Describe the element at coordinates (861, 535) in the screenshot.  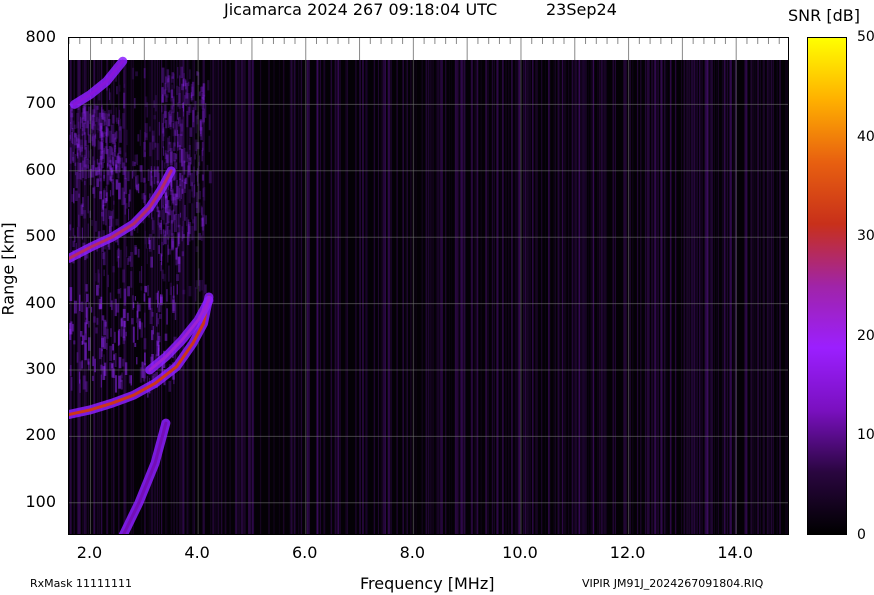
I see `colorbar-tick-label: 0` at that location.